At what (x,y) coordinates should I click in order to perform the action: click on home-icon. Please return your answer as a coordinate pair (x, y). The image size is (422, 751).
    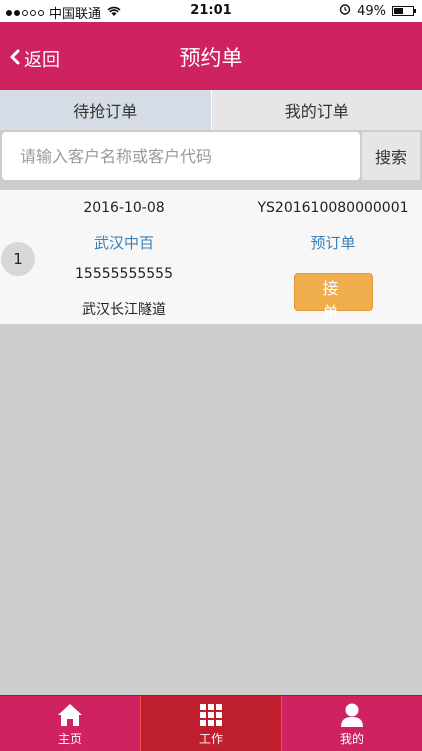
    Looking at the image, I should click on (70, 715).